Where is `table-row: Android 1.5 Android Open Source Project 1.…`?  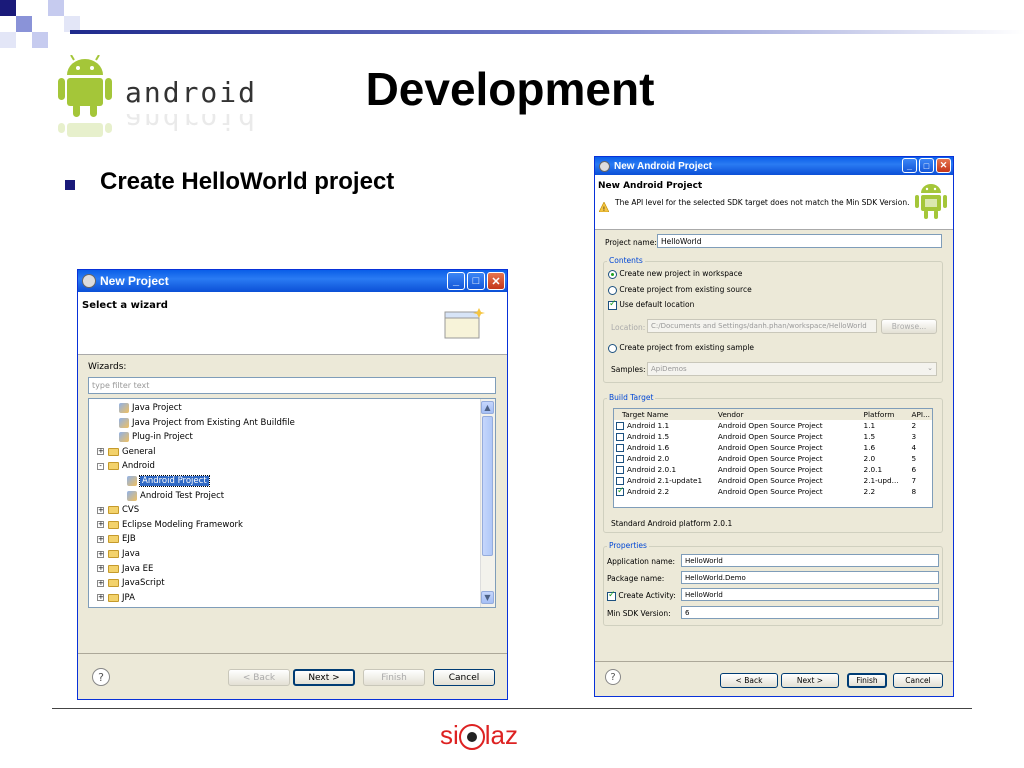 table-row: Android 1.5 Android Open Source Project 1.… is located at coordinates (773, 436).